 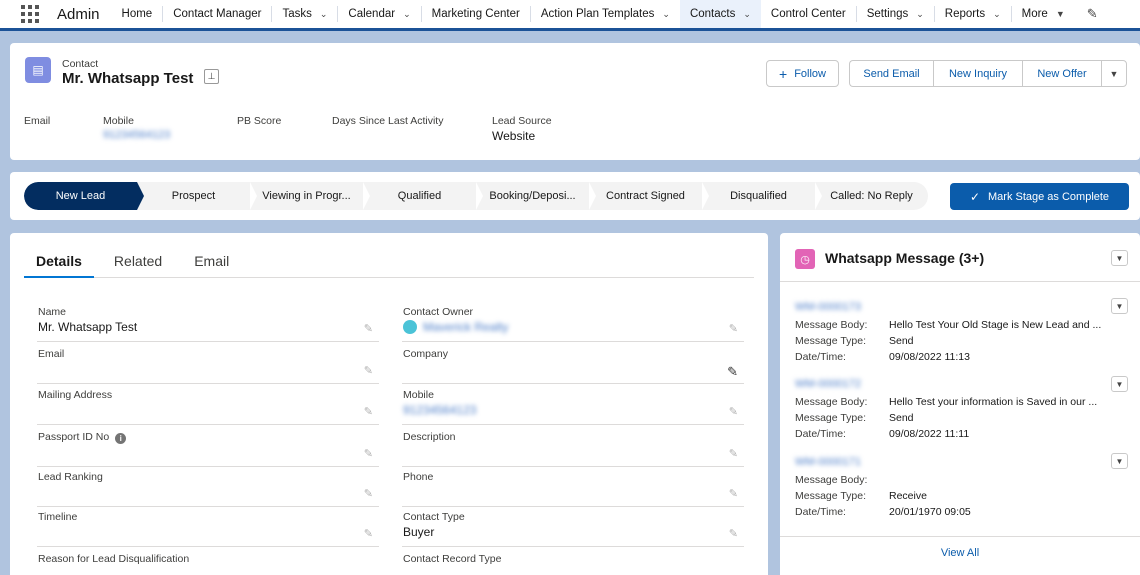 What do you see at coordinates (733, 328) in the screenshot?
I see `change-owner-icon: ✎` at bounding box center [733, 328].